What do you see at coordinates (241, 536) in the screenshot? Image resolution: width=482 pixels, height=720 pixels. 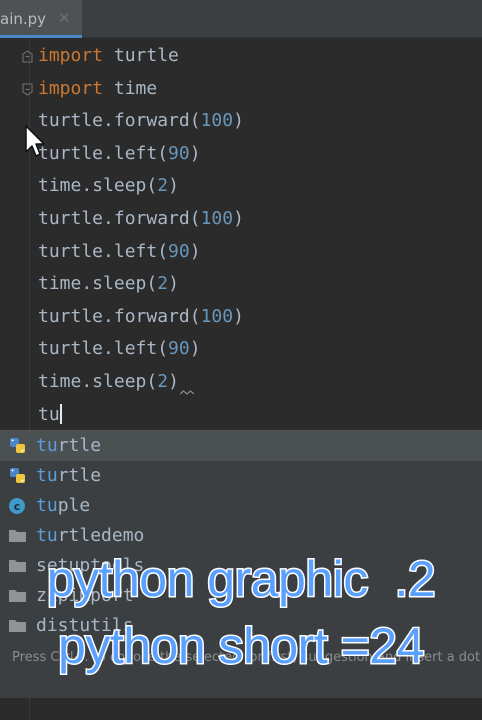 I see `completion-item: turtledemo` at bounding box center [241, 536].